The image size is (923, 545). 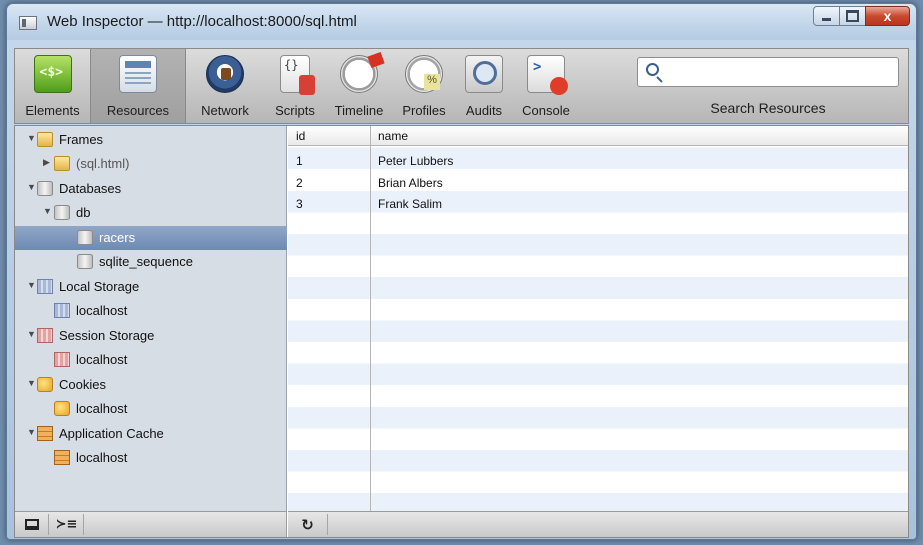 I want to click on tool-audits-label: Audits, so click(x=484, y=110).